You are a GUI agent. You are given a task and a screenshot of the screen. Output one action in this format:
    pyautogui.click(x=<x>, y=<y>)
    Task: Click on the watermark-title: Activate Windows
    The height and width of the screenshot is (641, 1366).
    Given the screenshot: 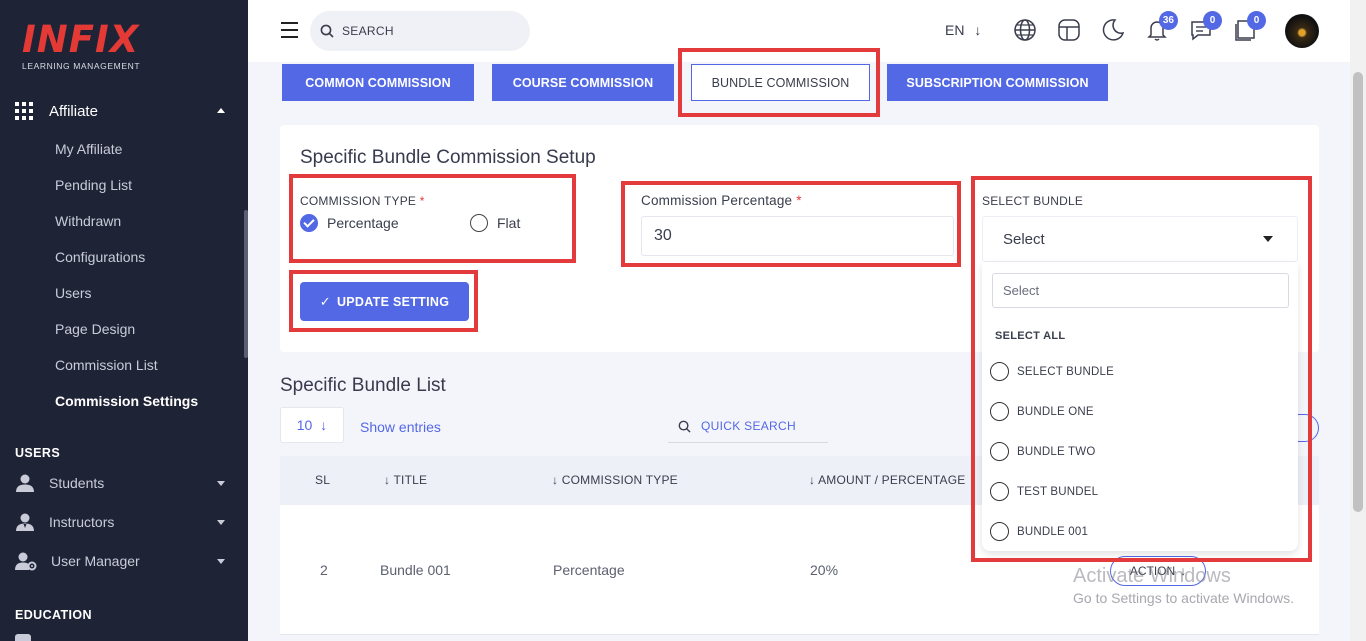 What is the action you would take?
    pyautogui.click(x=1152, y=576)
    